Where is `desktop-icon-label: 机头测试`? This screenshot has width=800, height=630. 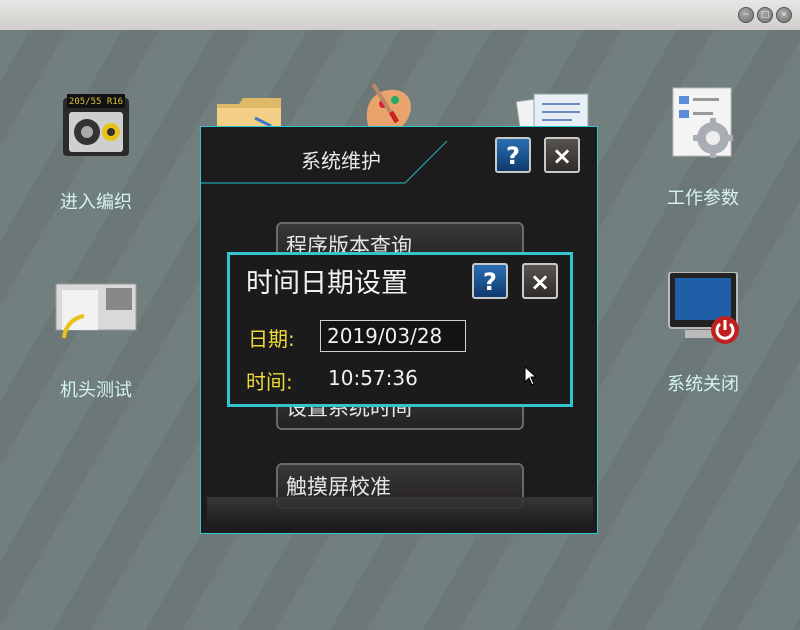
desktop-icon-label: 机头测试 is located at coordinates (96, 390).